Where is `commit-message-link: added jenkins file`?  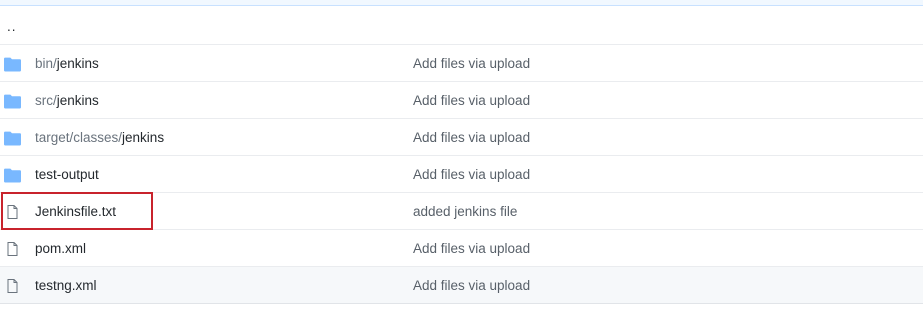 commit-message-link: added jenkins file is located at coordinates (465, 211).